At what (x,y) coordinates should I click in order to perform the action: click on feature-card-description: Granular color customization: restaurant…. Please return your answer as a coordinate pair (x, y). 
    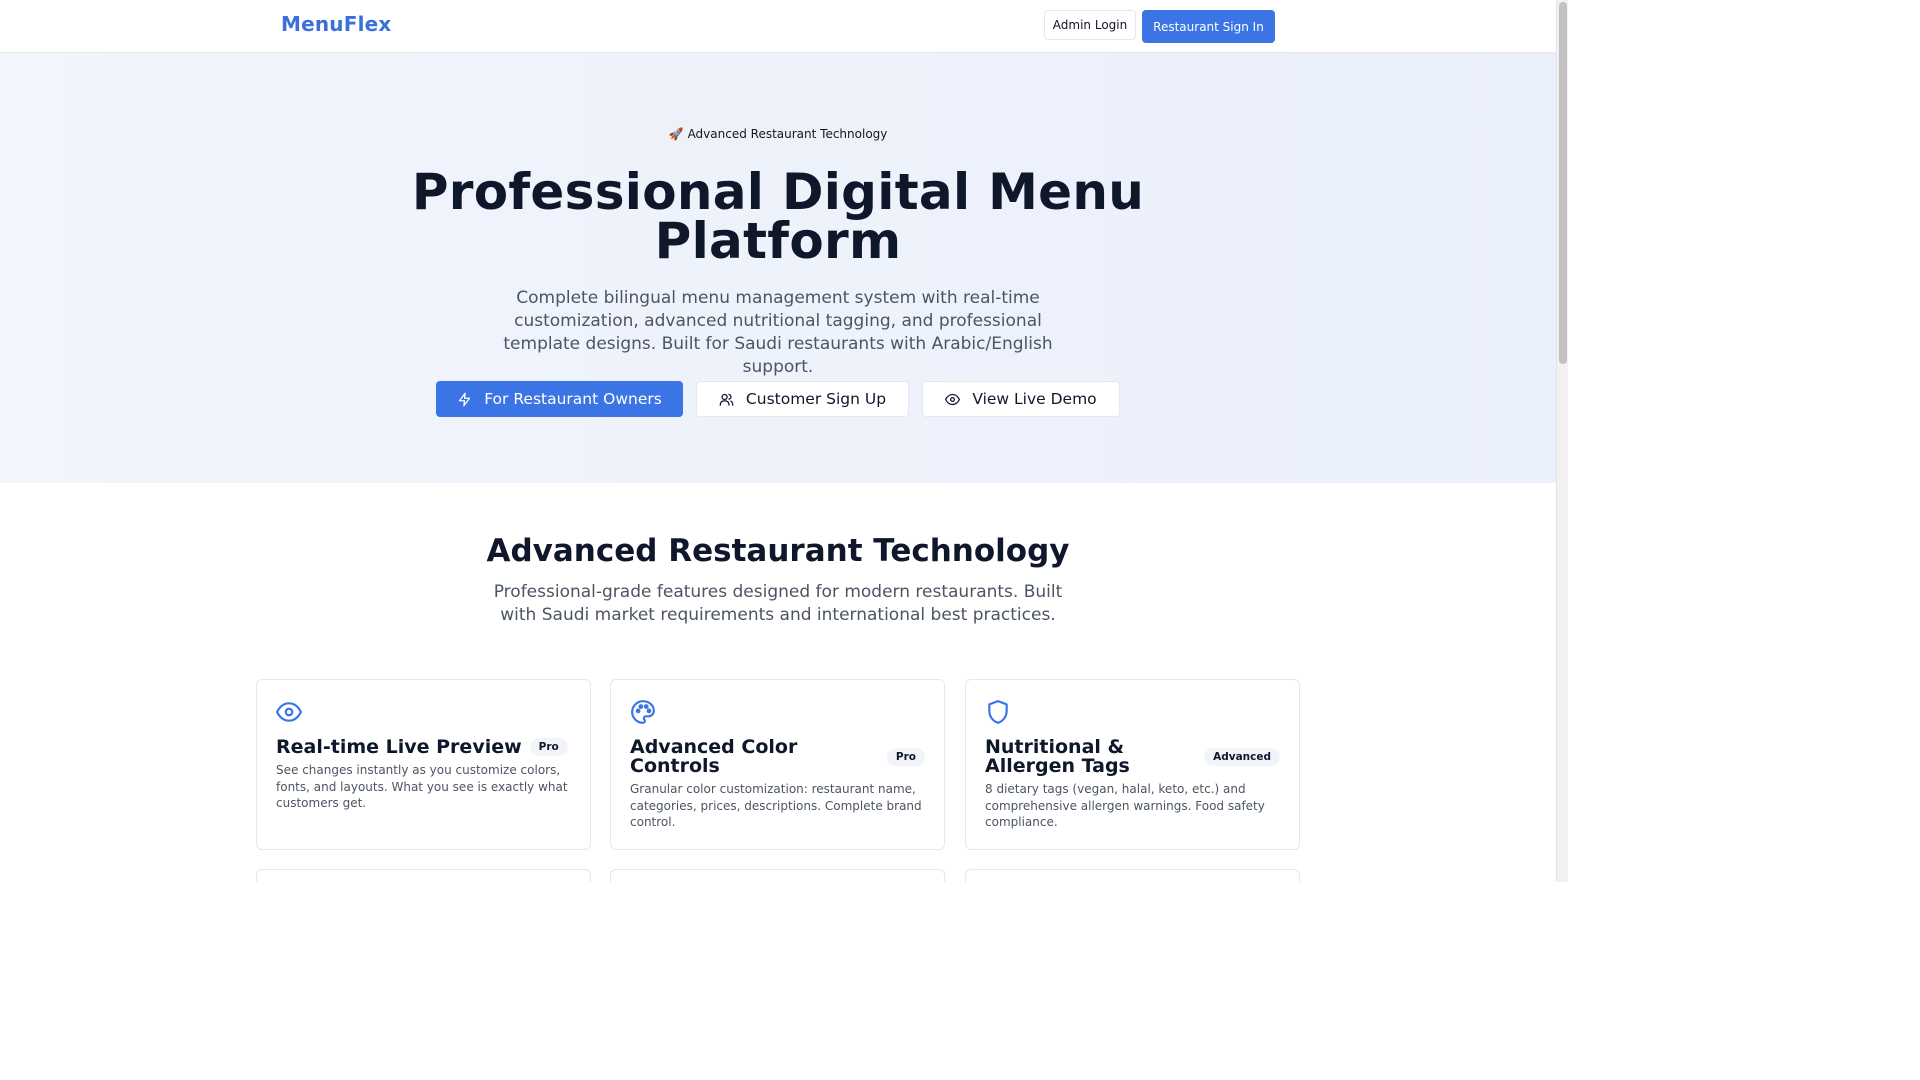
    Looking at the image, I should click on (776, 805).